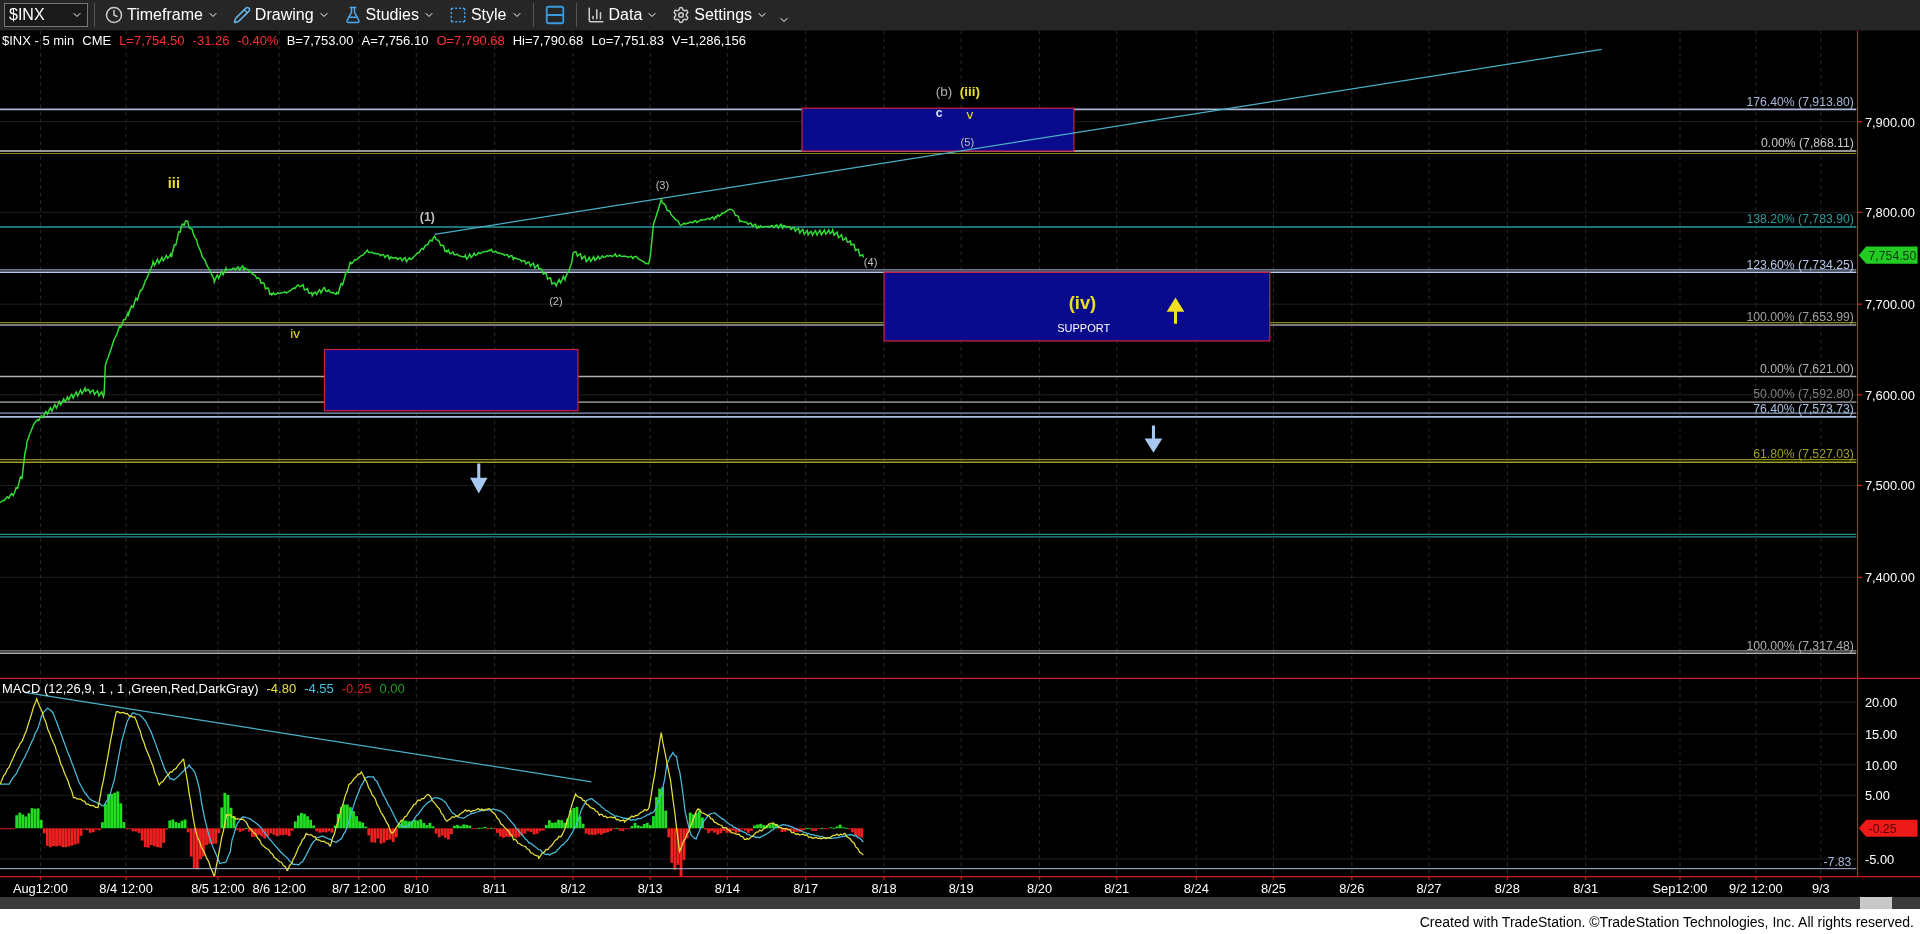 The width and height of the screenshot is (1920, 934). I want to click on date-axis-label: 8/25, so click(1273, 888).